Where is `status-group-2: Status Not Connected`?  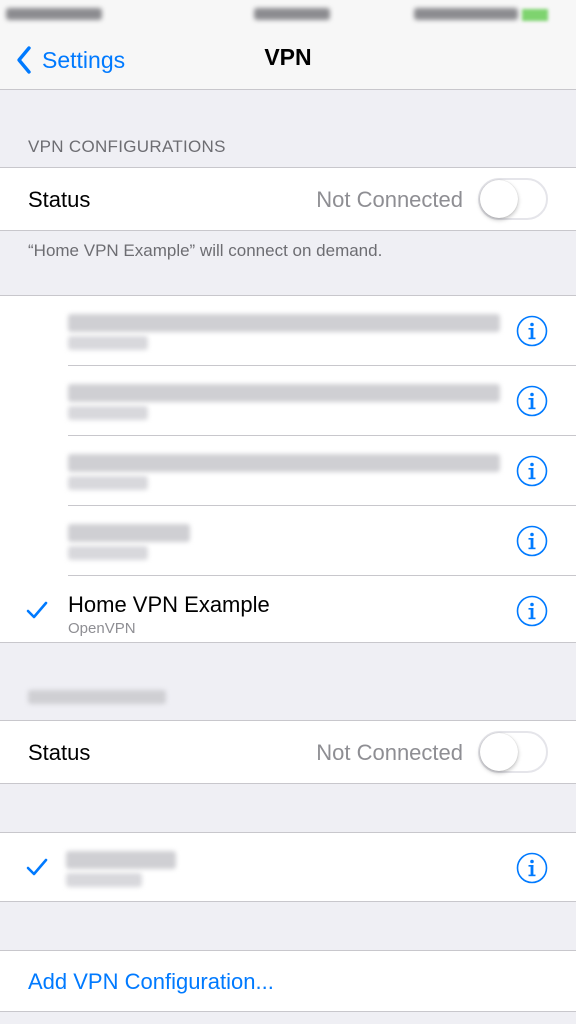
status-group-2: Status Not Connected is located at coordinates (288, 752).